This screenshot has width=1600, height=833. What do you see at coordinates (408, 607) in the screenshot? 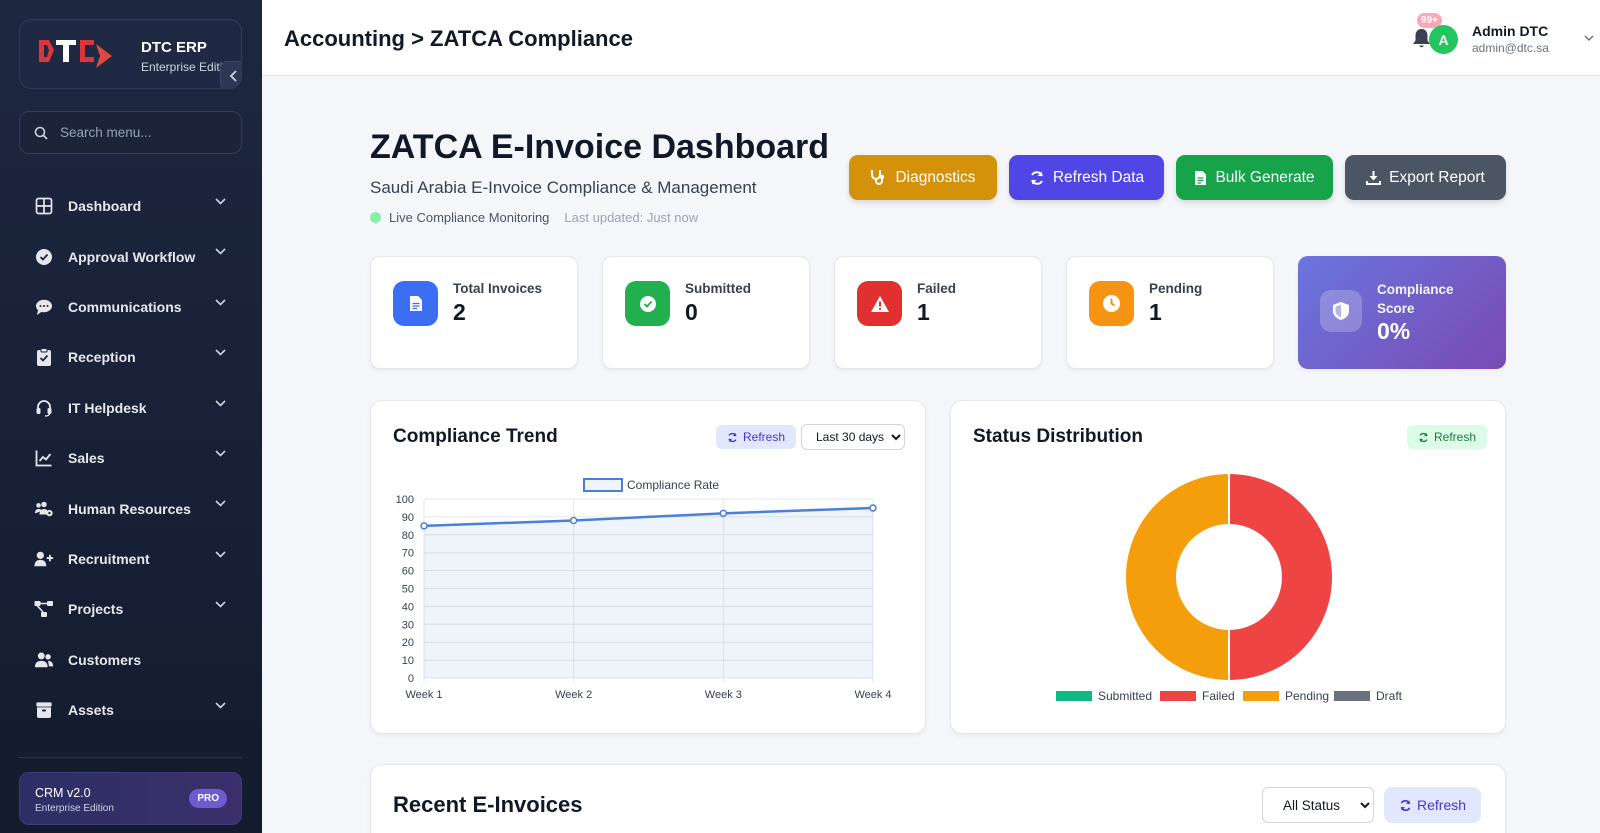
I see `y-tick-label: 40` at bounding box center [408, 607].